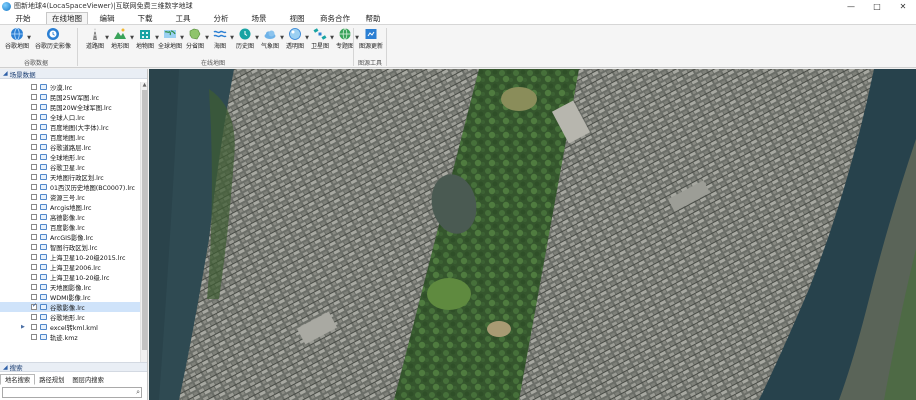 The width and height of the screenshot is (916, 400). I want to click on maximize-button: □, so click(877, 6).